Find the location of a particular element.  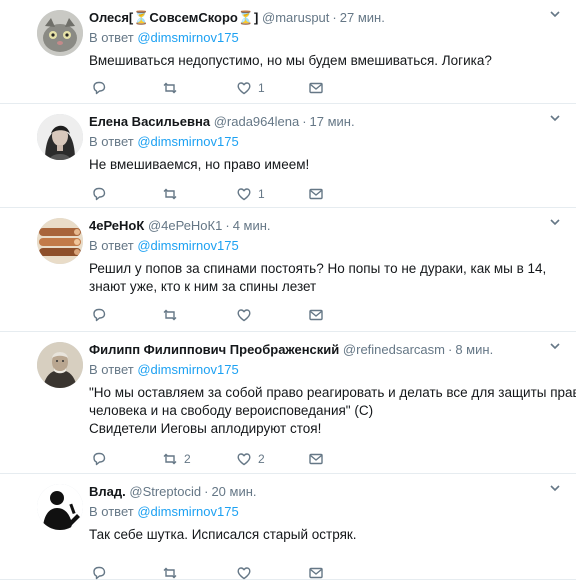

display-name: Елена Васильевна is located at coordinates (149, 121).